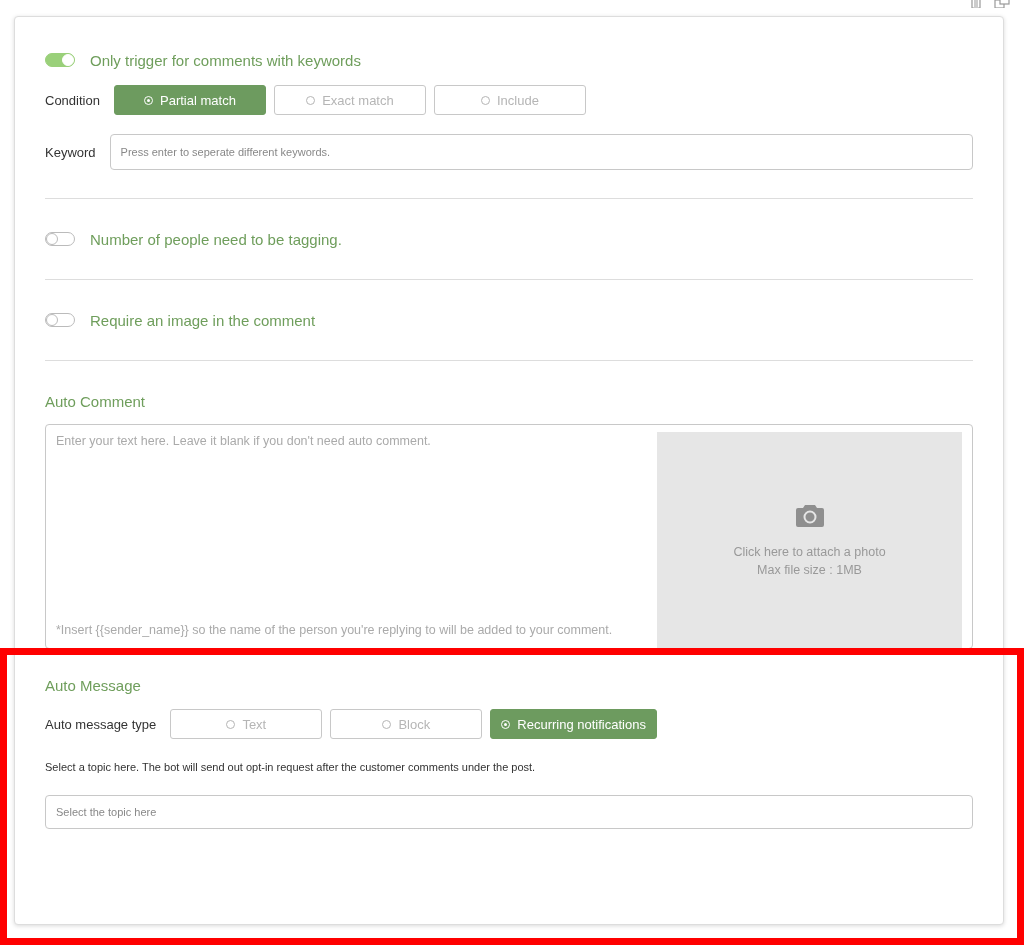 This screenshot has height=945, width=1024. Describe the element at coordinates (809, 515) in the screenshot. I see `camera-icon` at that location.